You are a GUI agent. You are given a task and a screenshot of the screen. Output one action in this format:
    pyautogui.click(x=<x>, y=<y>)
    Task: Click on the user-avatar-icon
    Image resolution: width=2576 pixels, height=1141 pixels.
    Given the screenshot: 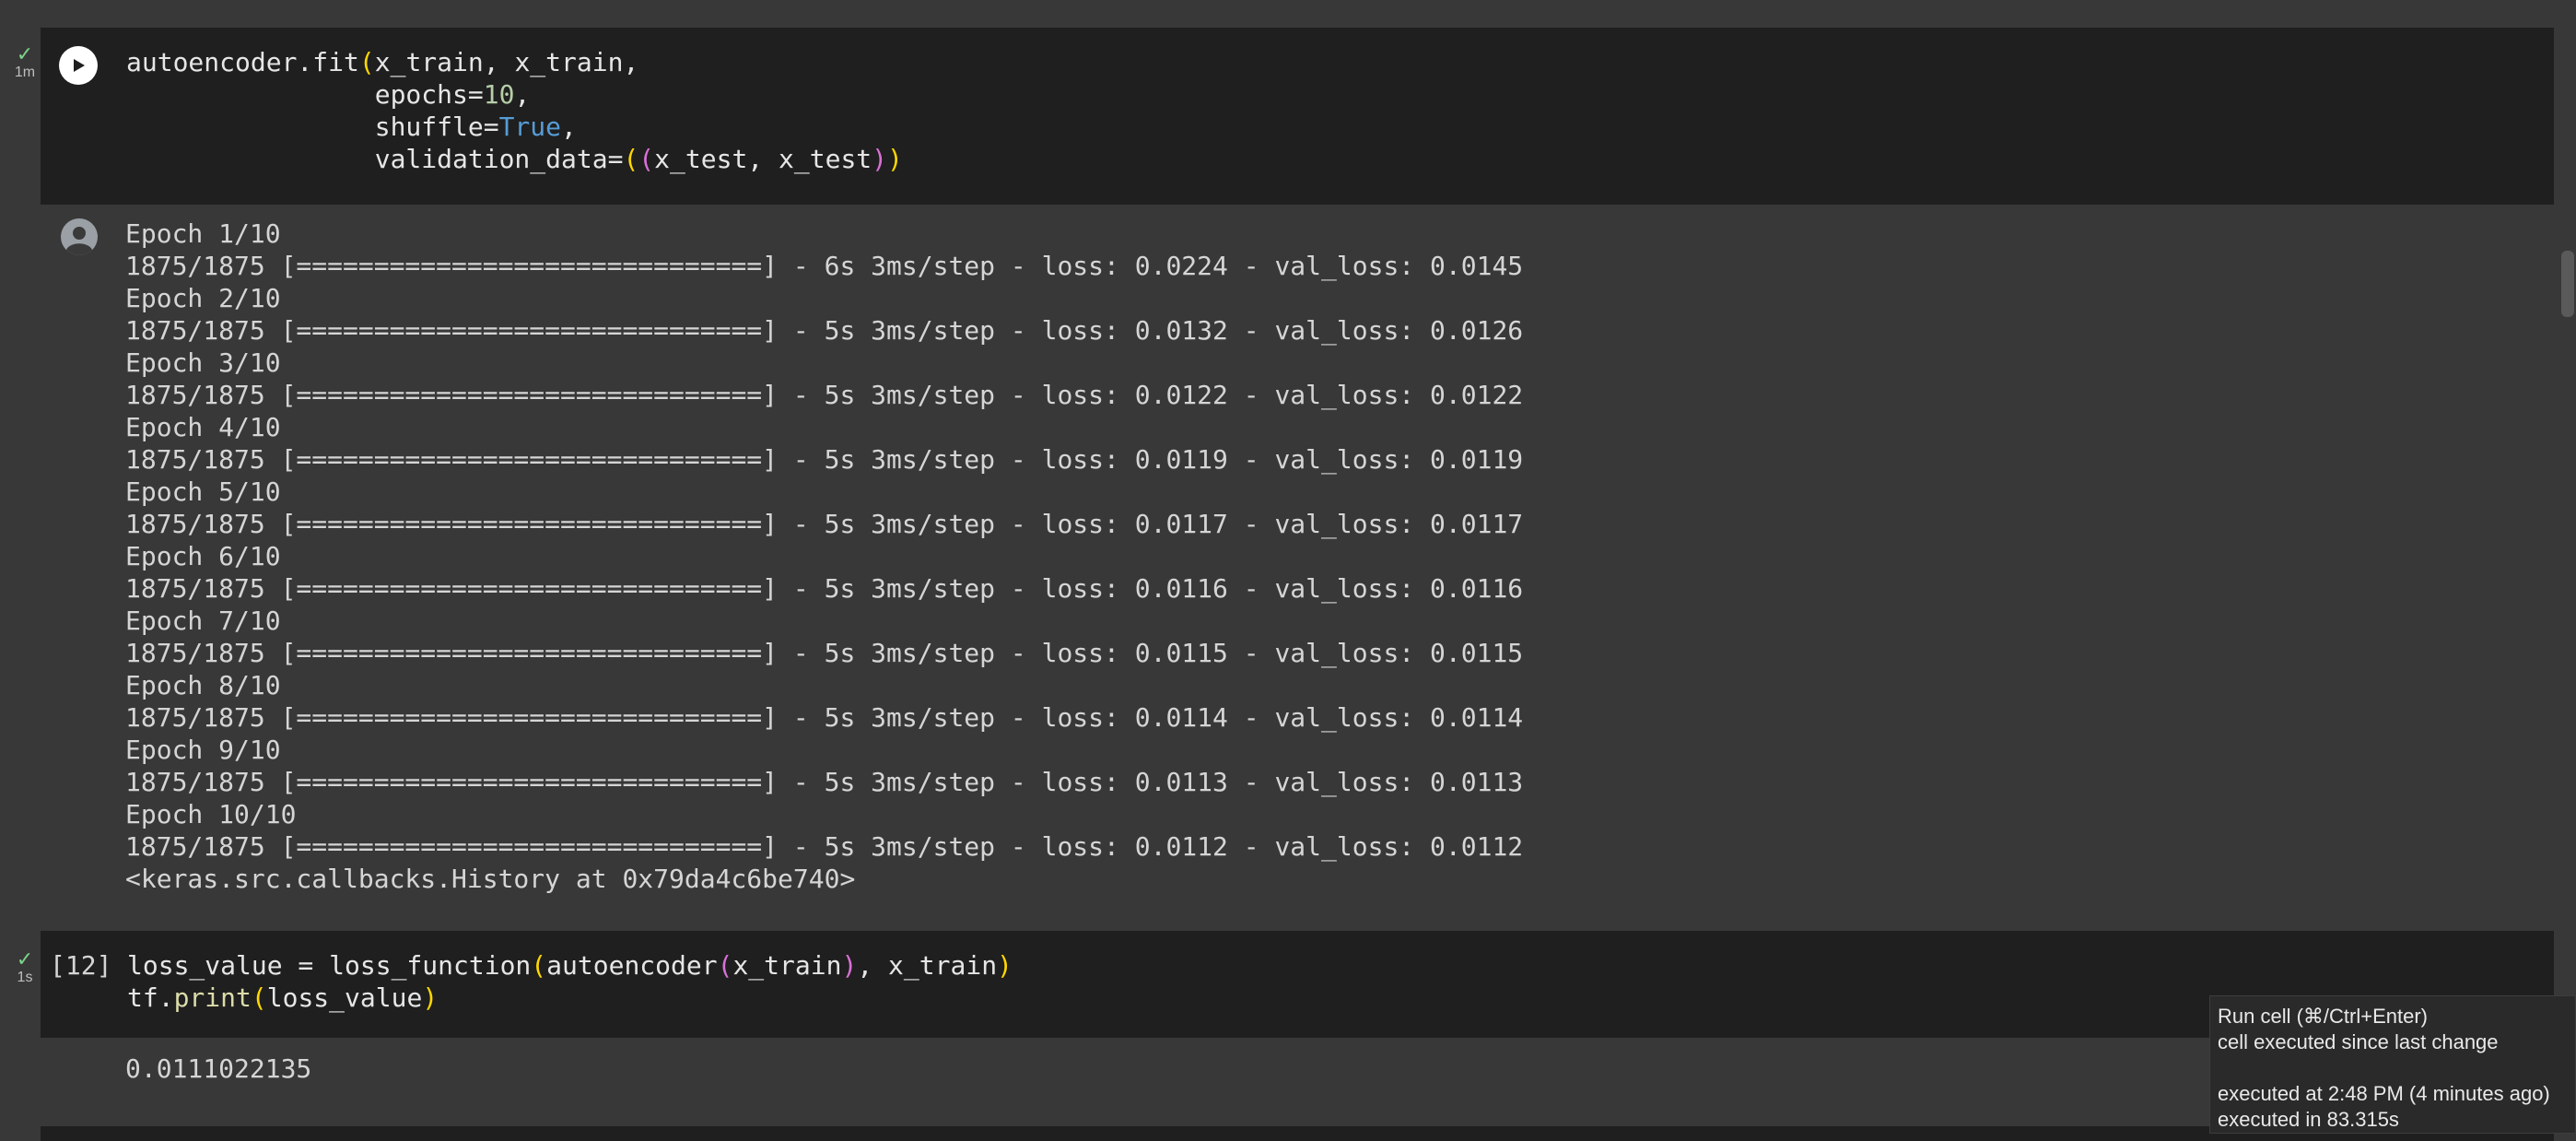 What is the action you would take?
    pyautogui.click(x=79, y=236)
    